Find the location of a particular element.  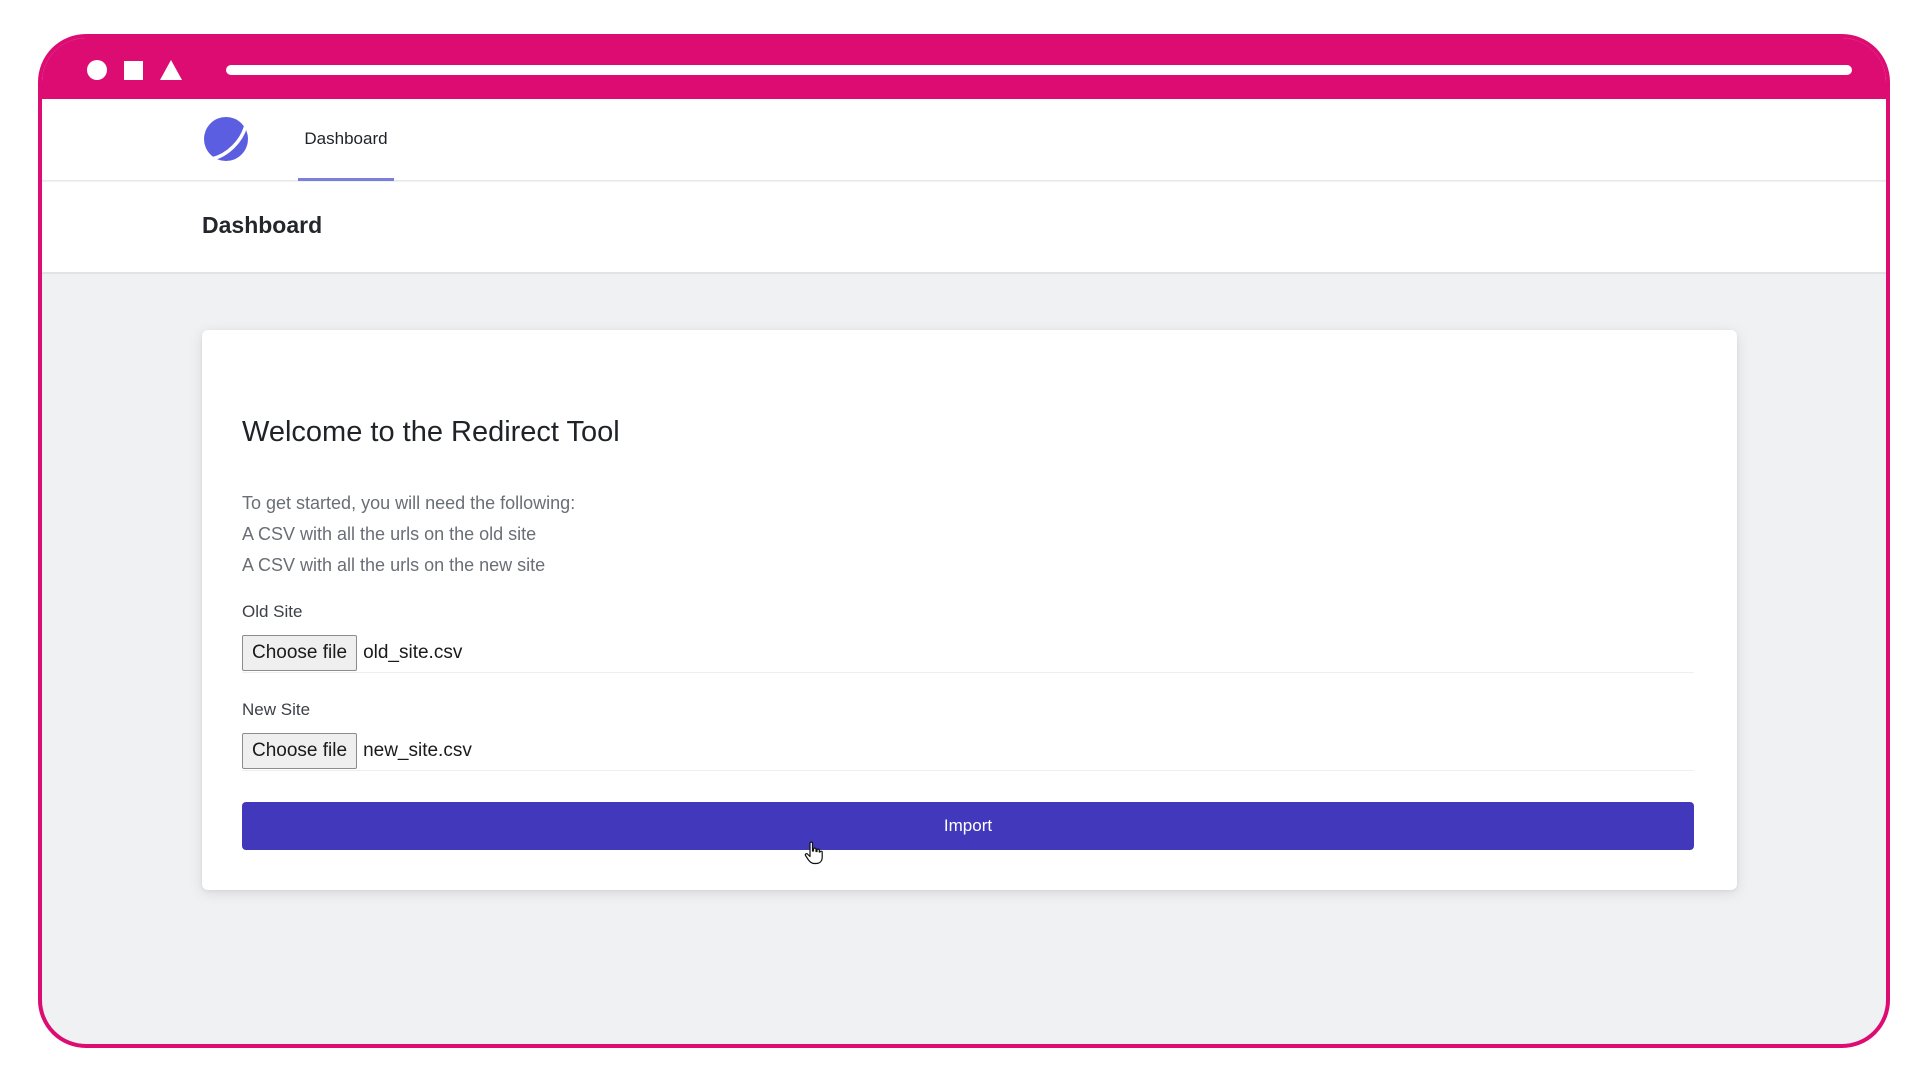

address-bar is located at coordinates (1039, 70).